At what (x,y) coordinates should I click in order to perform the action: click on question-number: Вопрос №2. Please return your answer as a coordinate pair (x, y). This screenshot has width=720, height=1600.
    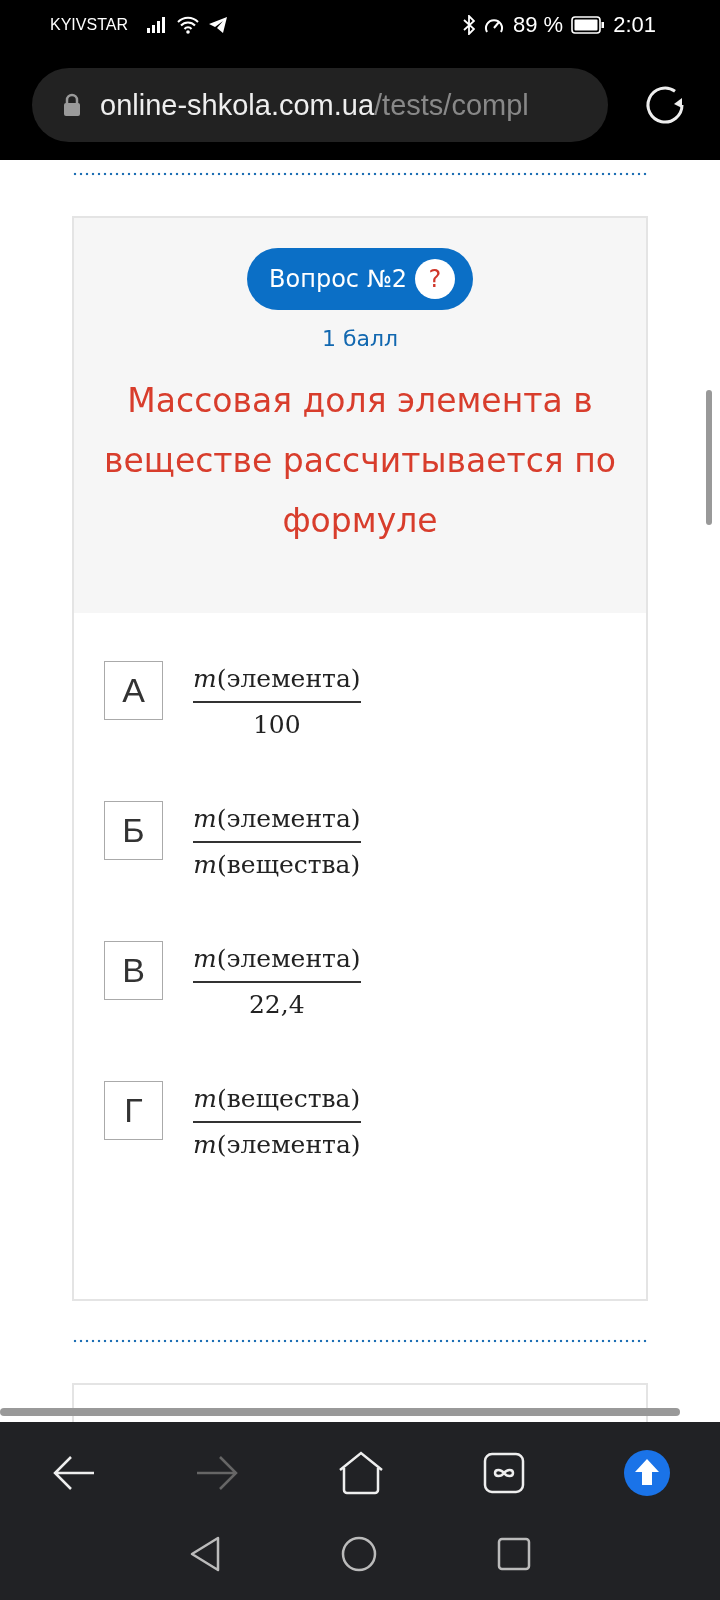
    Looking at the image, I should click on (338, 278).